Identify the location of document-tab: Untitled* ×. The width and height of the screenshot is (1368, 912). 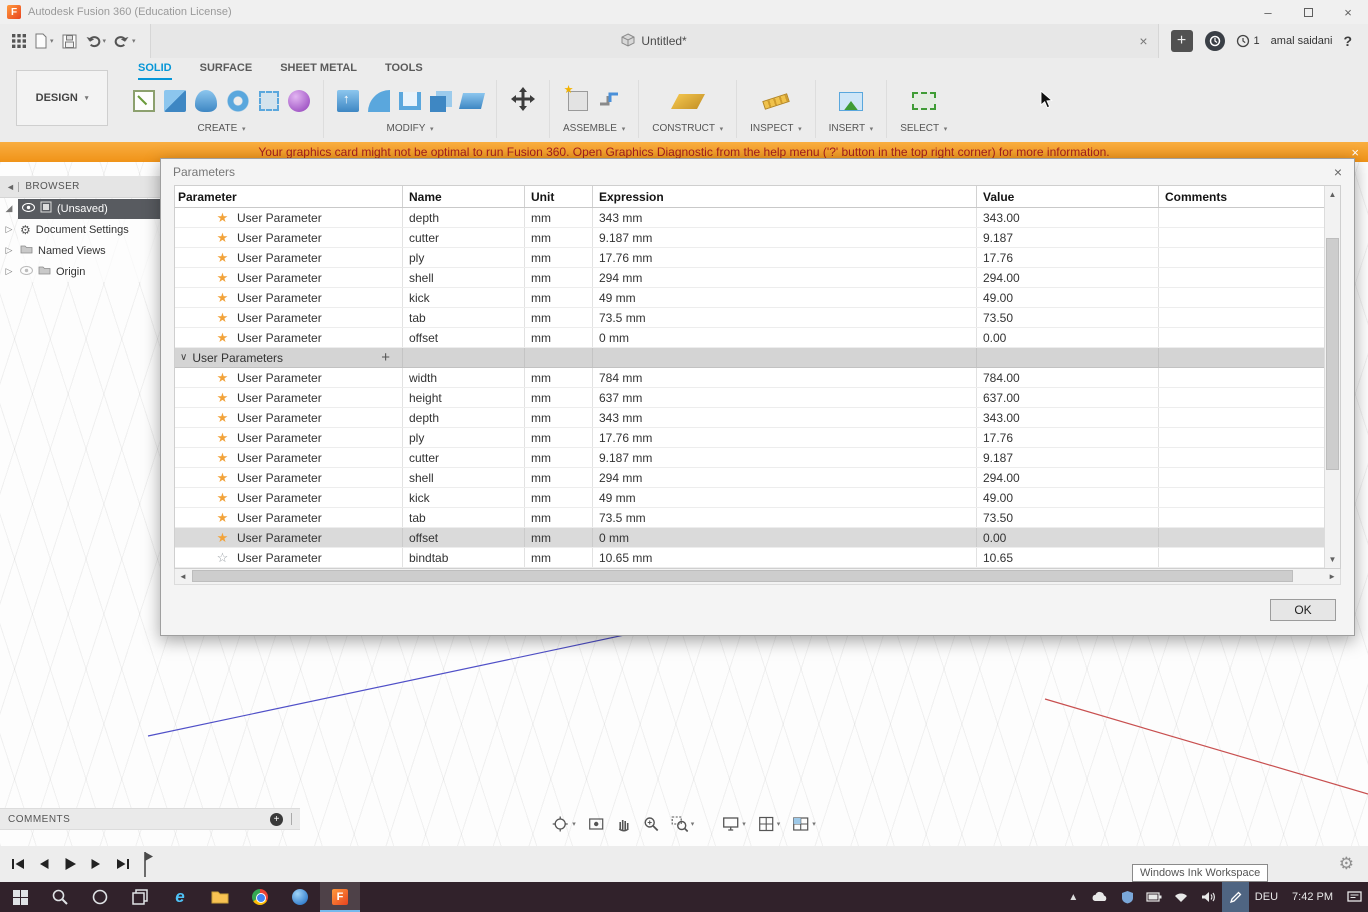
(654, 41).